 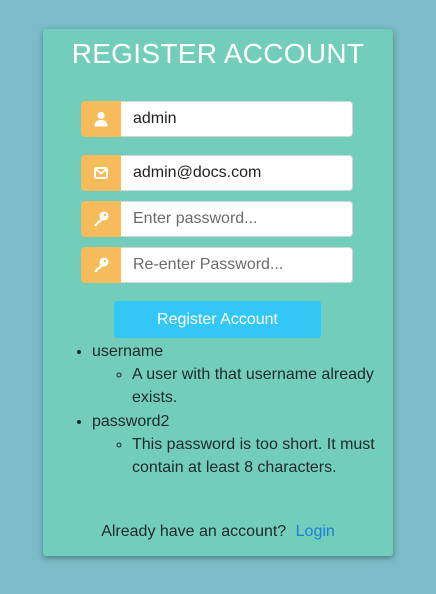 I want to click on login-link: Login, so click(x=315, y=531).